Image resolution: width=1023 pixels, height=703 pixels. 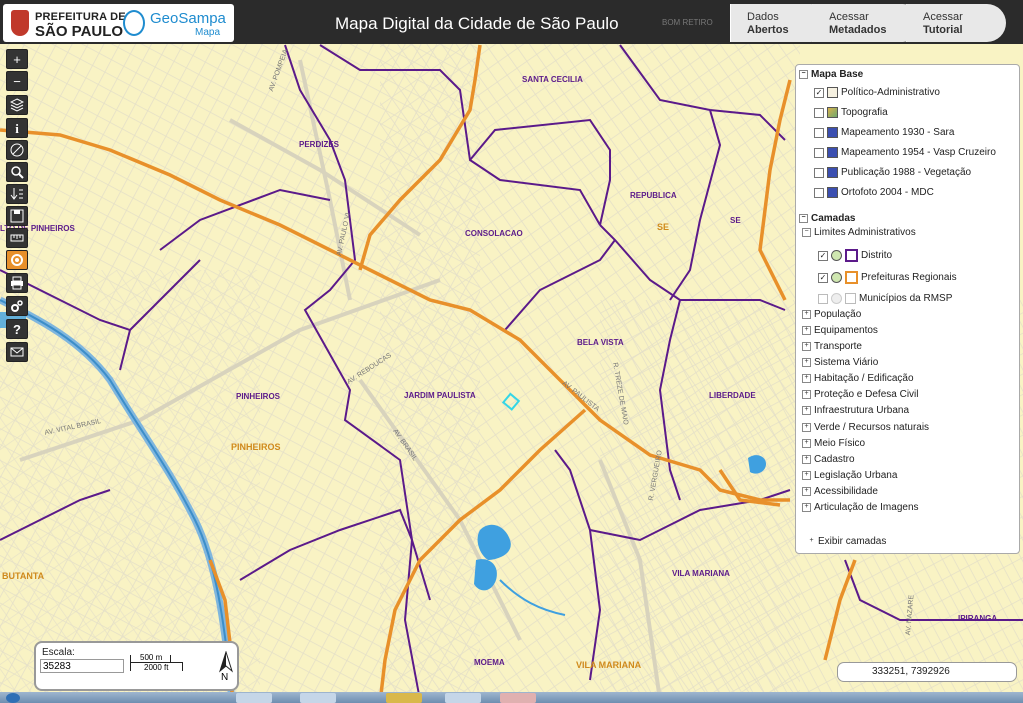 I want to click on exibir-label: Exibir camadas, so click(x=852, y=541).